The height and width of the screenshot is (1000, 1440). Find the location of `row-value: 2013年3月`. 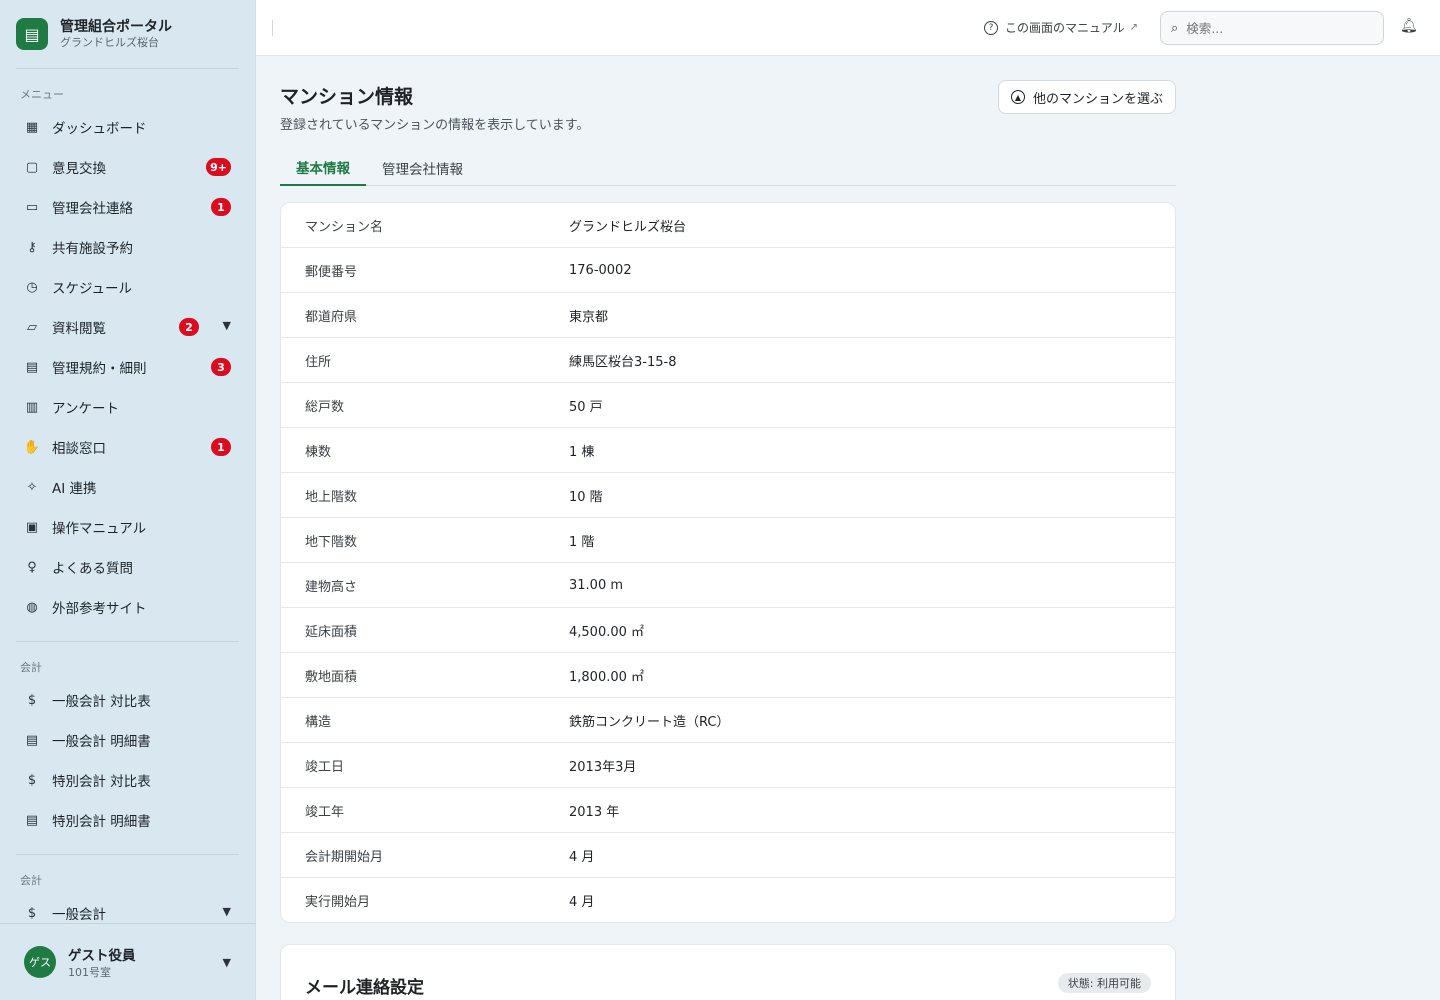

row-value: 2013年3月 is located at coordinates (603, 767).